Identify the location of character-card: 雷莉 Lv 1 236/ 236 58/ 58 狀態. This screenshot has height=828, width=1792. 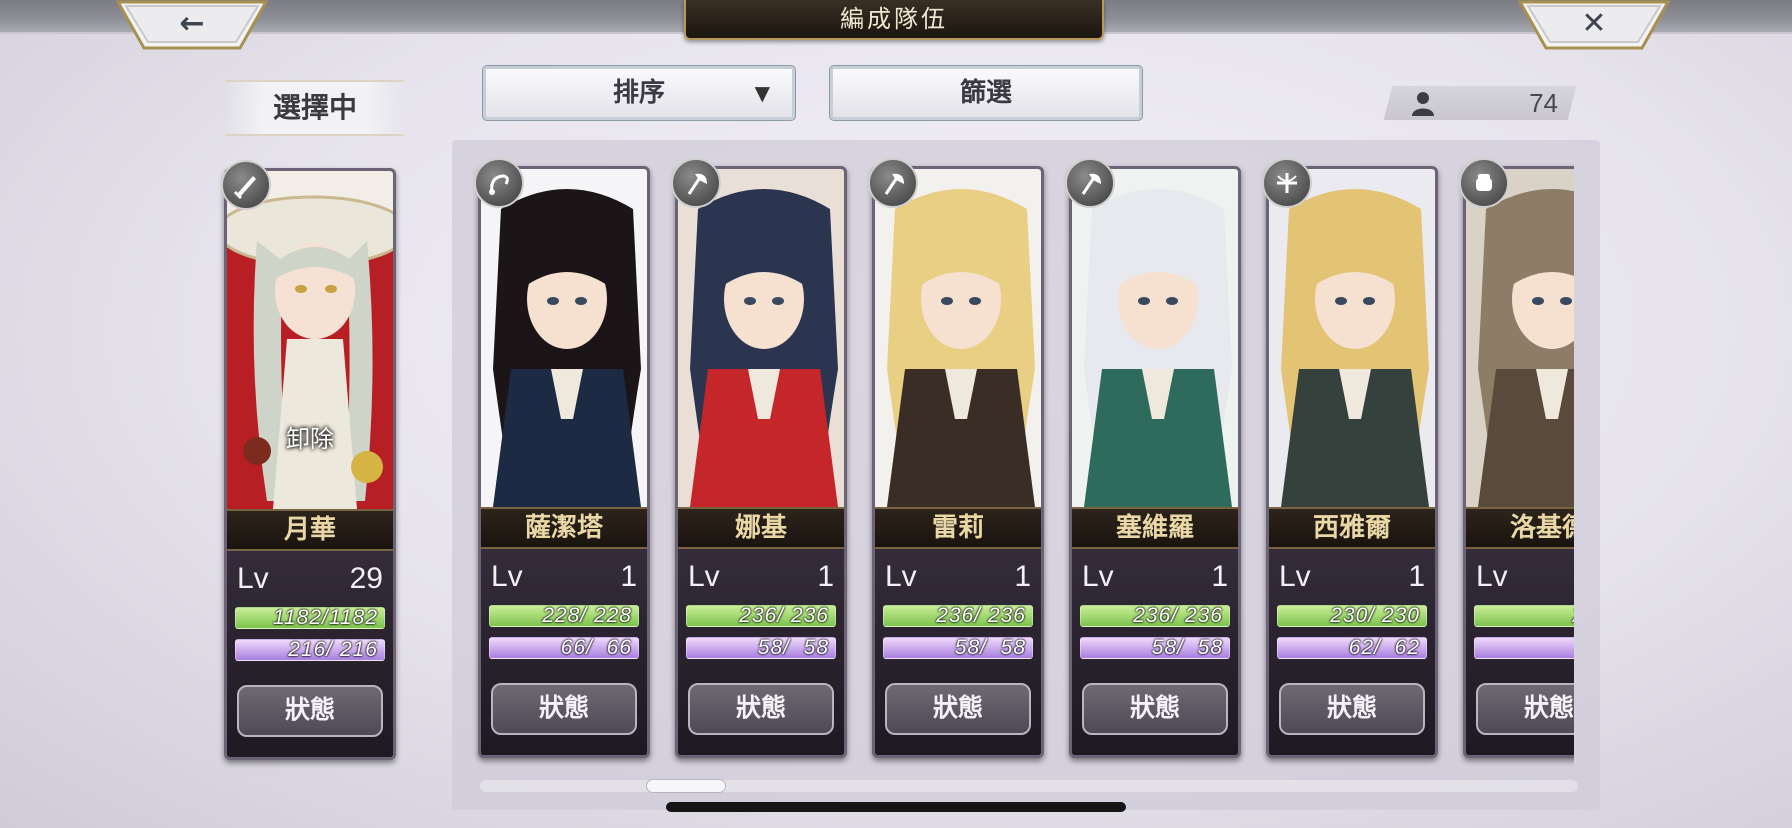
(958, 462).